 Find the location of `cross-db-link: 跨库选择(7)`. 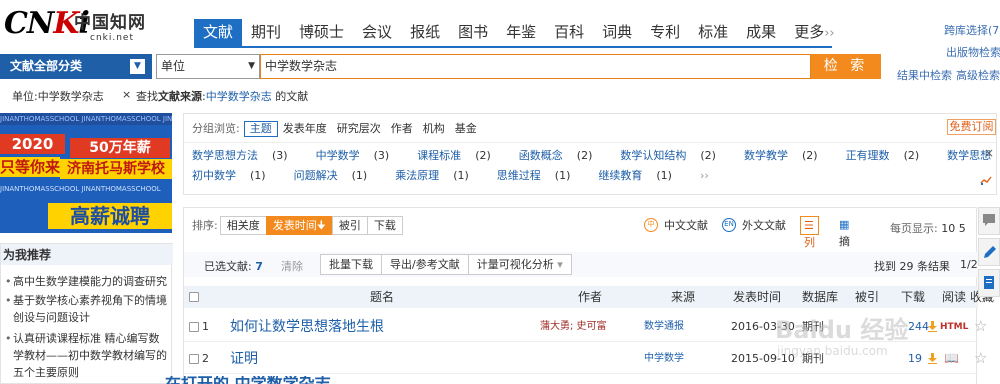

cross-db-link: 跨库选择(7) is located at coordinates (972, 30).